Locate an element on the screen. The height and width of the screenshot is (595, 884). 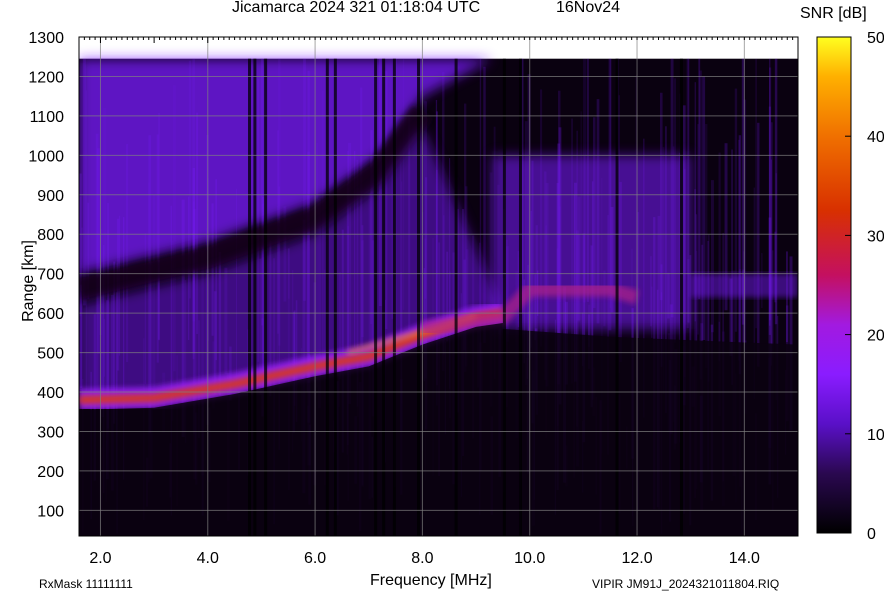
x-tick-label: 14.0 is located at coordinates (744, 558).